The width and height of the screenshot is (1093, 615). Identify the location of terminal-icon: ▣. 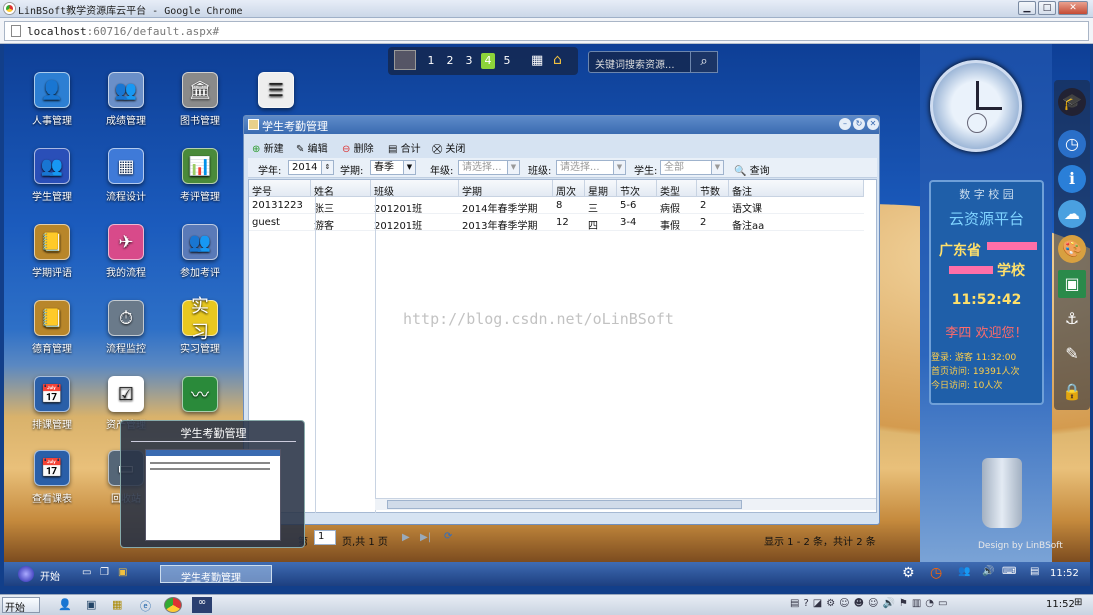
(91, 604).